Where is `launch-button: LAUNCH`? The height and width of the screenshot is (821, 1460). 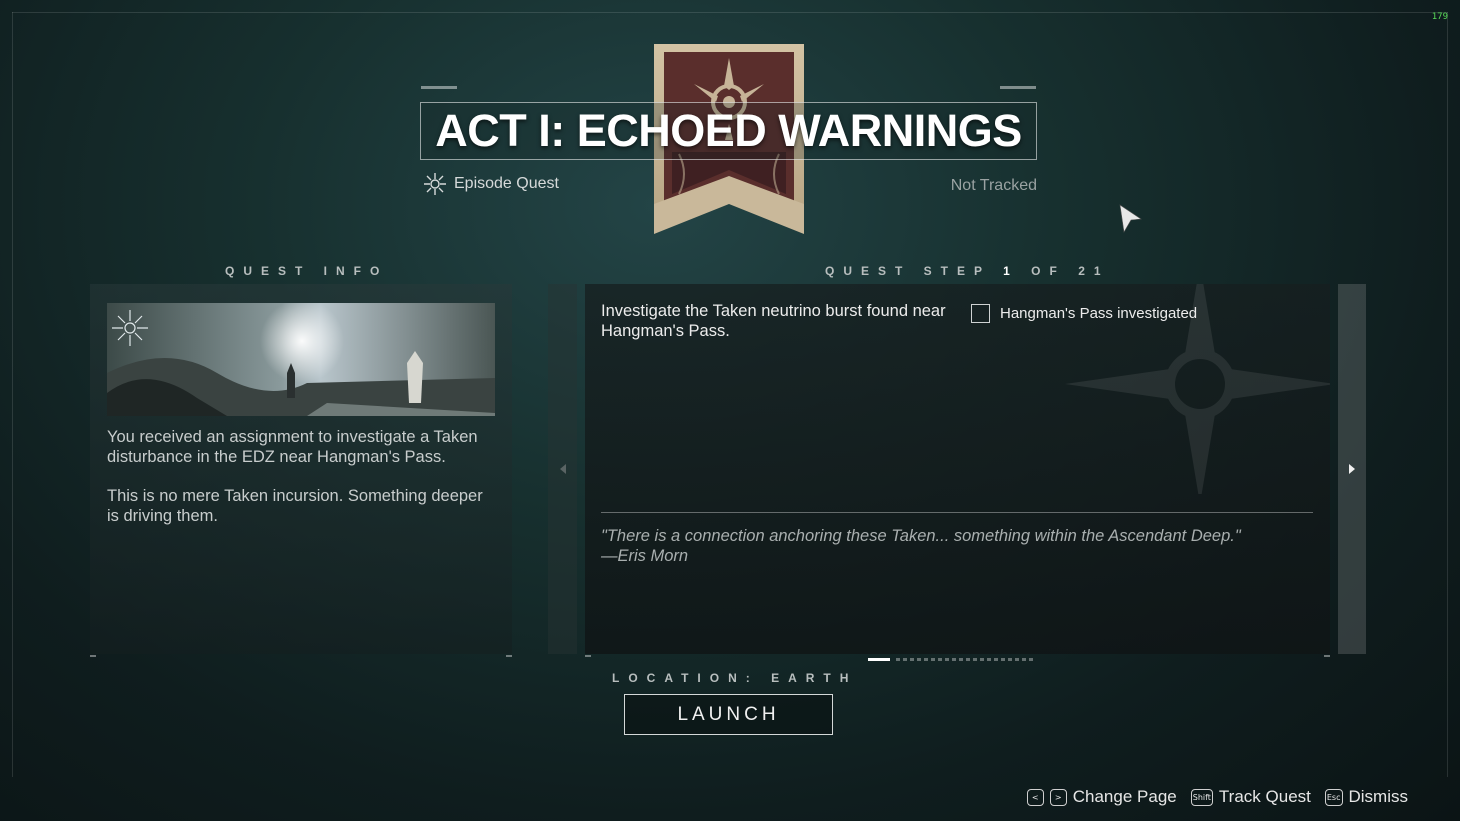 launch-button: LAUNCH is located at coordinates (728, 714).